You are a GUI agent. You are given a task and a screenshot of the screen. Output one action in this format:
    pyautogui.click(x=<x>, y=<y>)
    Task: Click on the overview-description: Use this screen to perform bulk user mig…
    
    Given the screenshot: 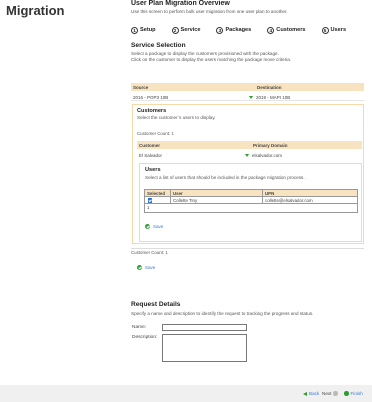 What is the action you would take?
    pyautogui.click(x=209, y=11)
    